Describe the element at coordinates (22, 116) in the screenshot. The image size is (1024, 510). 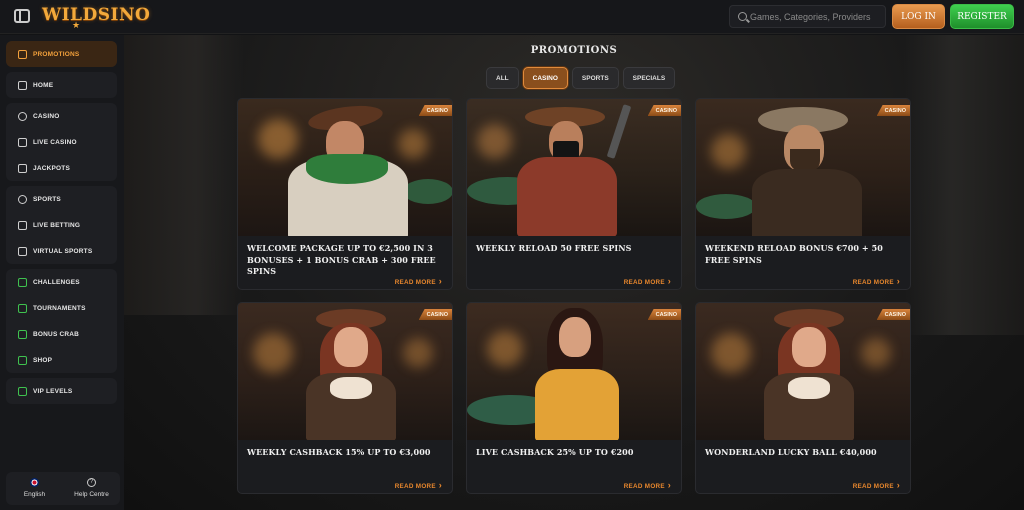
I see `casino-chip-icon` at that location.